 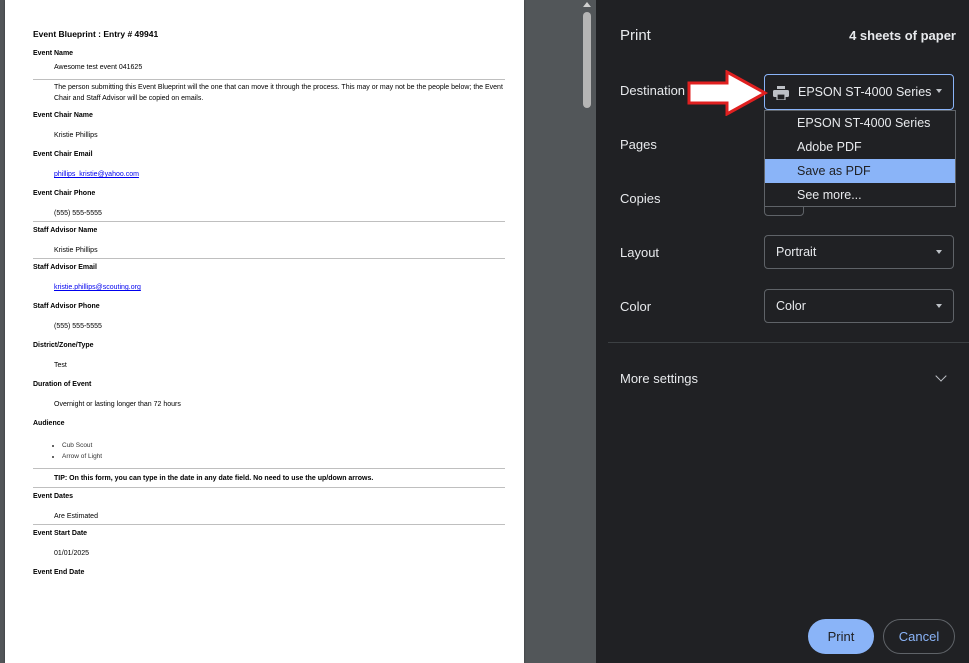 I want to click on field-label: Staff Advisor Phone, so click(x=66, y=306).